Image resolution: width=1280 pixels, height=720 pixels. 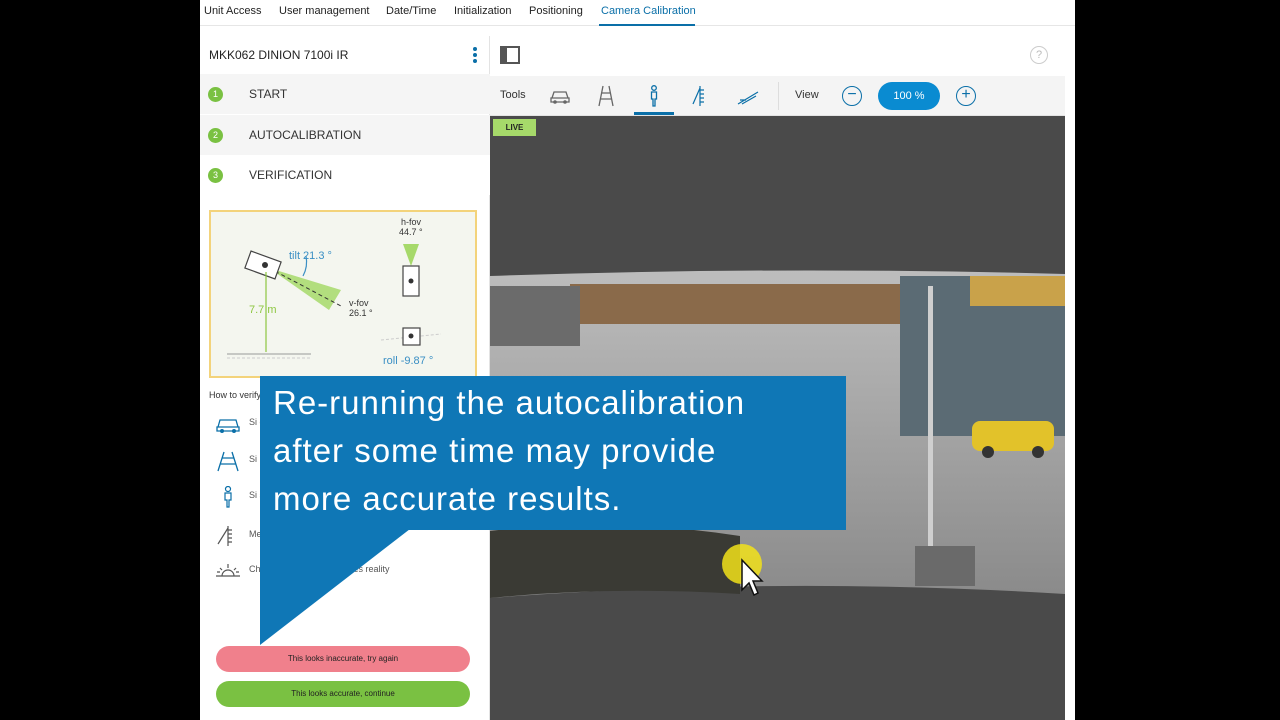 What do you see at coordinates (291, 175) in the screenshot?
I see `step-label: VERIFICATION` at bounding box center [291, 175].